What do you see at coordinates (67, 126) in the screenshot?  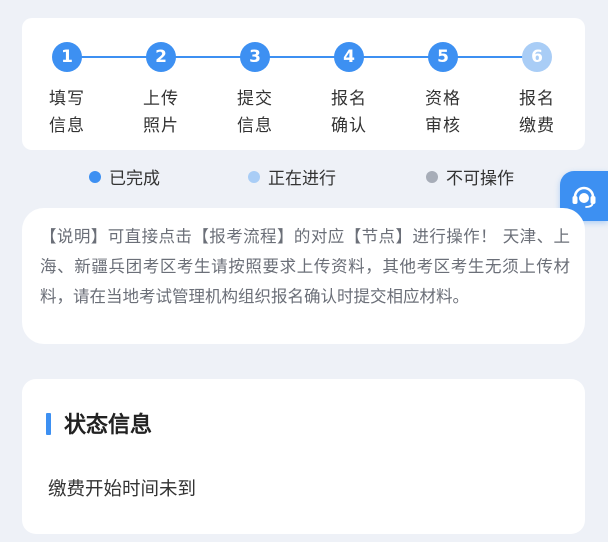 I see `step-1-label-line2: 信息` at bounding box center [67, 126].